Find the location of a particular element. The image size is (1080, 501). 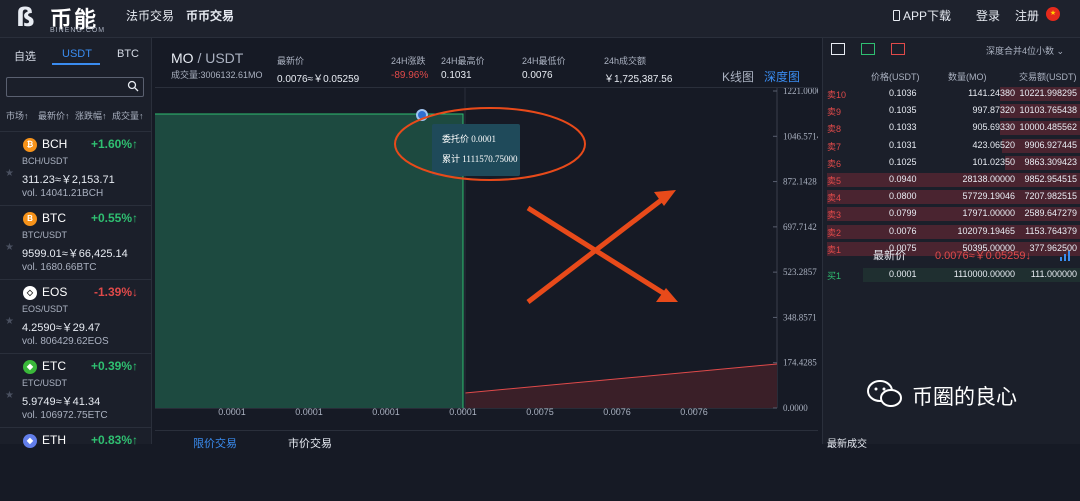

ask-row: 卖9 0.1035 997.87320 10103.765438 is located at coordinates (951, 111).